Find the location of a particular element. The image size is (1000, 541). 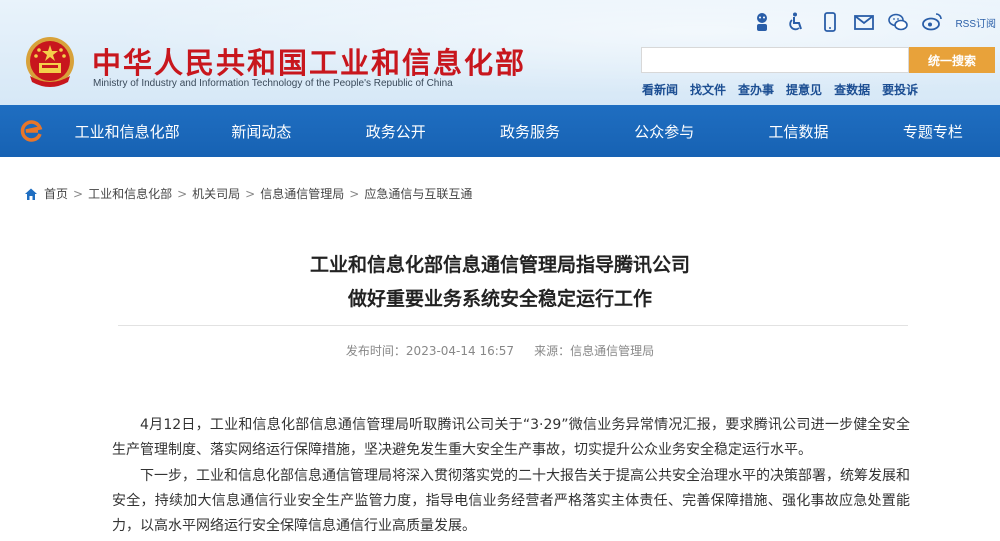

mail-icon is located at coordinates (864, 22).